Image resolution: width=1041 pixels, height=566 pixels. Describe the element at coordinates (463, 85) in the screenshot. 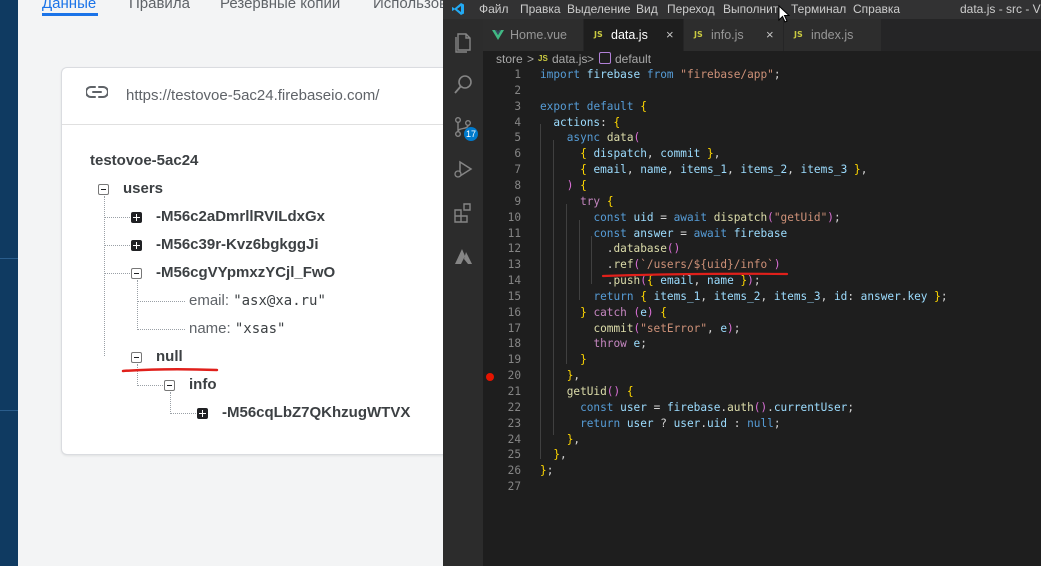

I see `search-icon` at that location.